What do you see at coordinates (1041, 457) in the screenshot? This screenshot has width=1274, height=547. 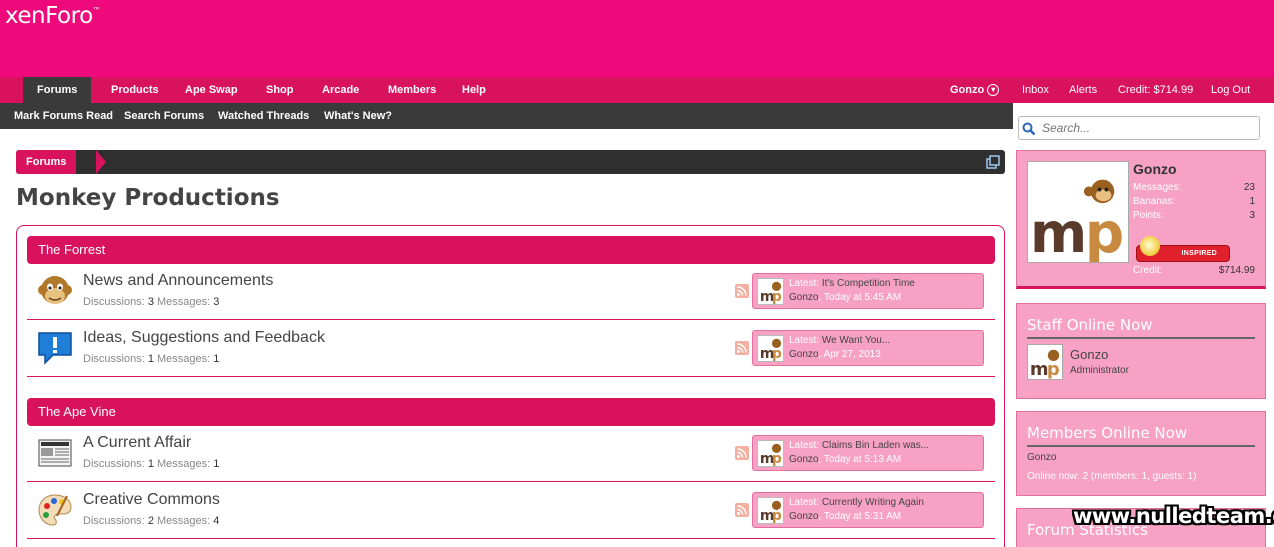 I see `online-member-link: Gonzo` at bounding box center [1041, 457].